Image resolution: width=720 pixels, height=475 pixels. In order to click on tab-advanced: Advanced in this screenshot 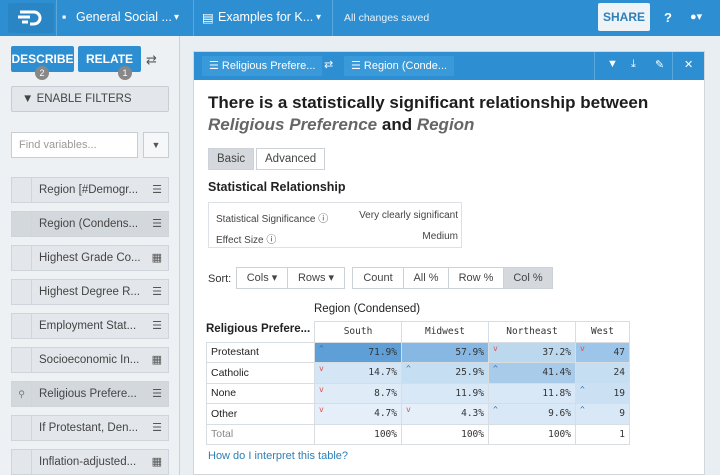, I will do `click(291, 159)`.